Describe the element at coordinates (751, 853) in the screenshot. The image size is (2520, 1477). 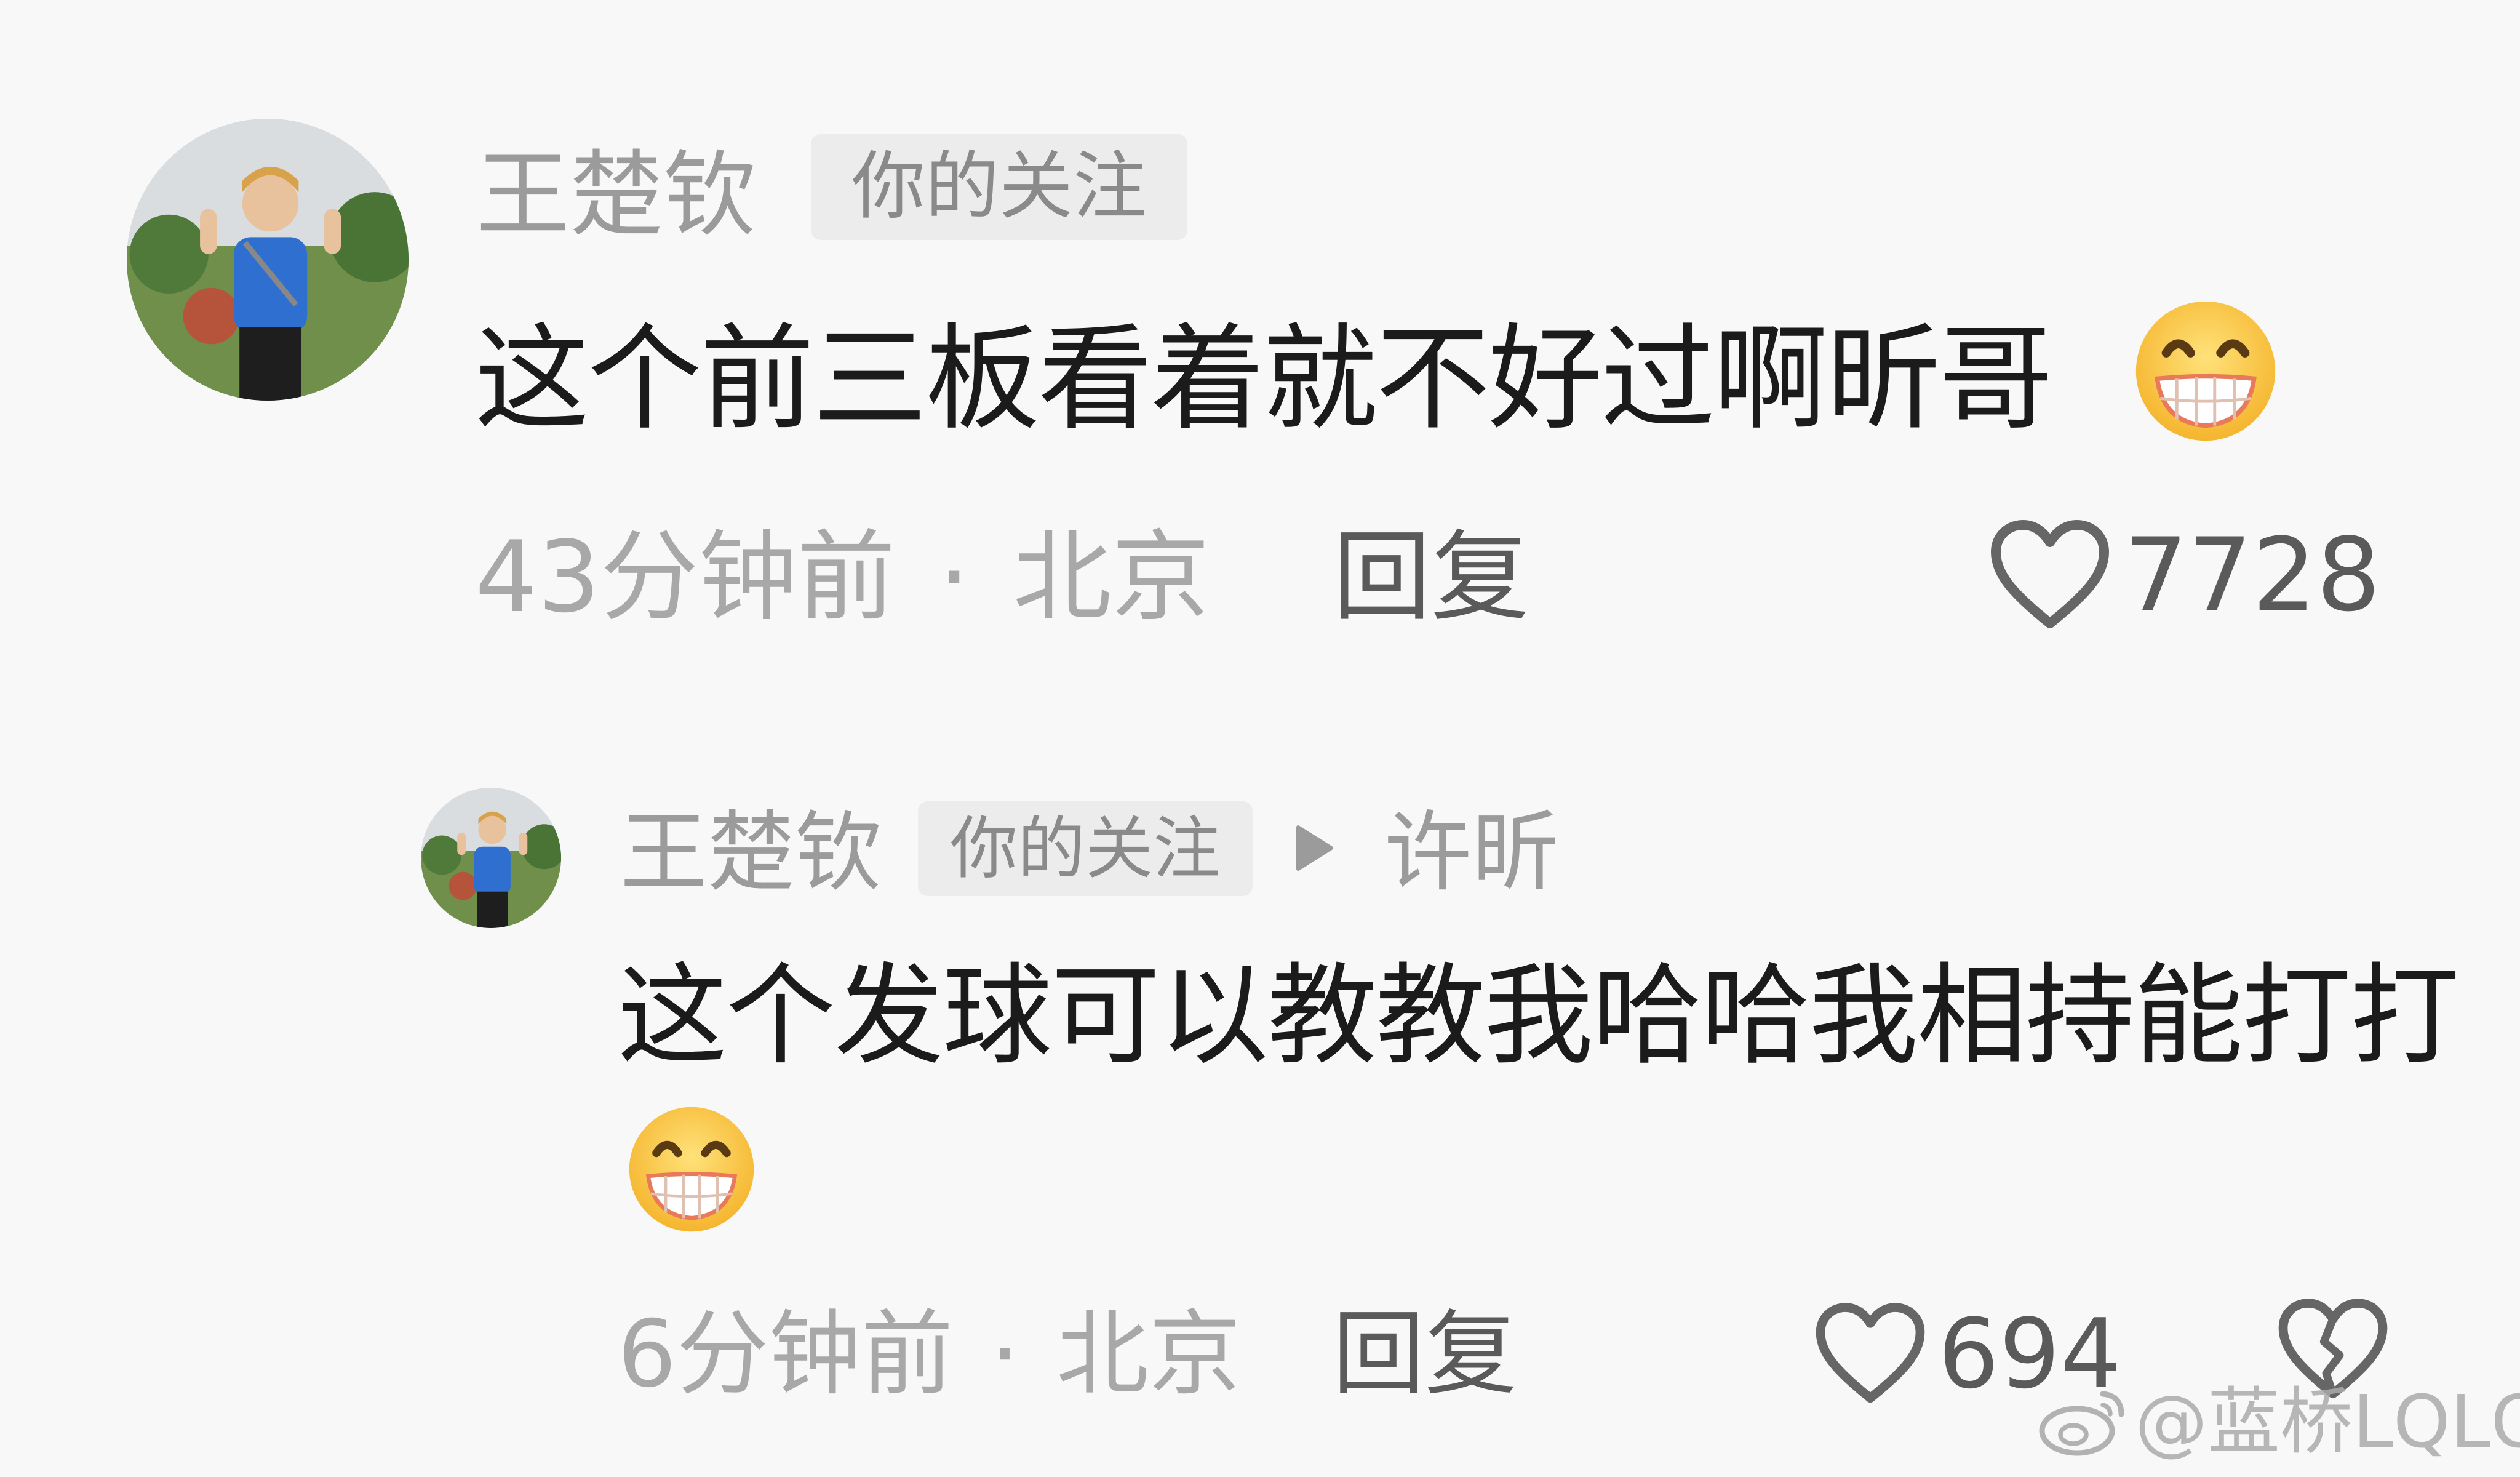
I see `reply-username: 王楚钦` at that location.